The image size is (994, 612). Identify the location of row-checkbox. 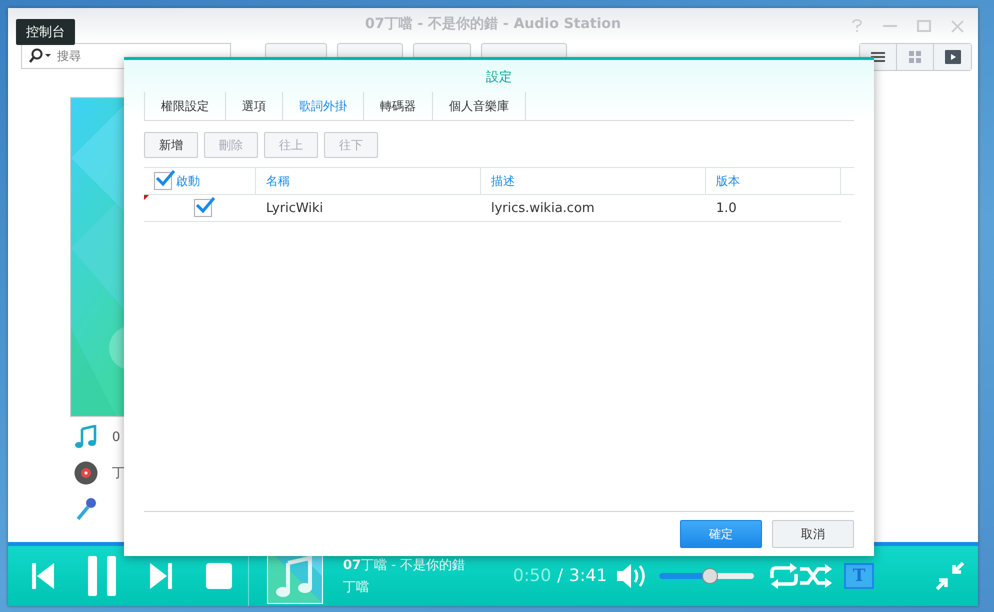
(203, 208).